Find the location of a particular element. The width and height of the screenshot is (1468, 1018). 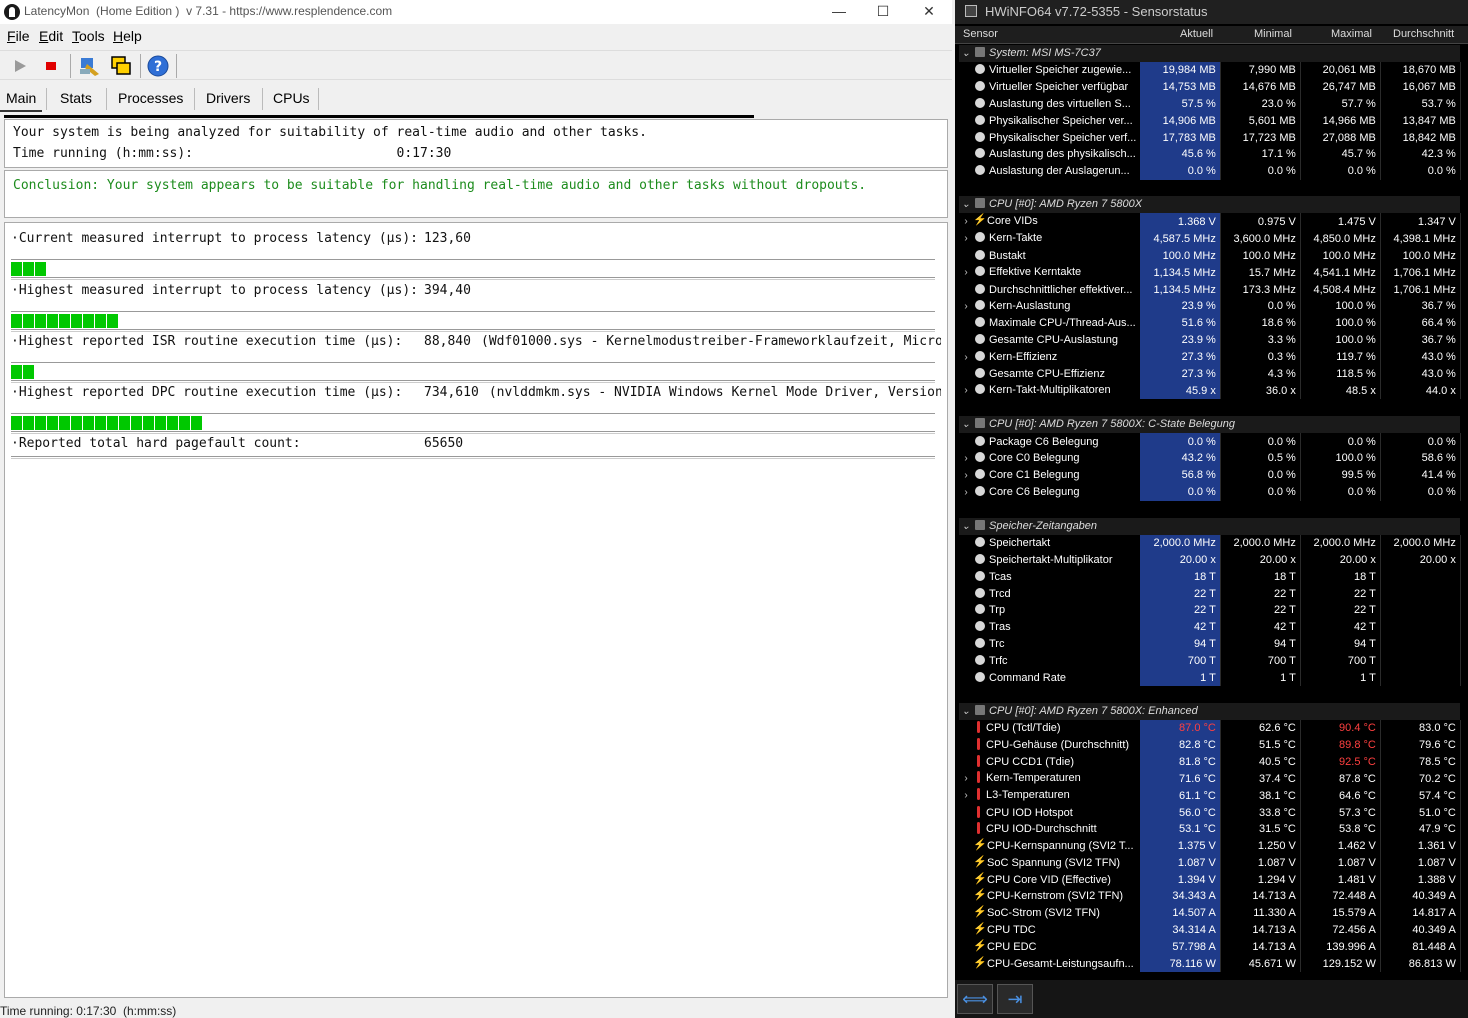

sensor-group-row: ⌄ System: MSI MS-7C37 is located at coordinates (1210, 53).